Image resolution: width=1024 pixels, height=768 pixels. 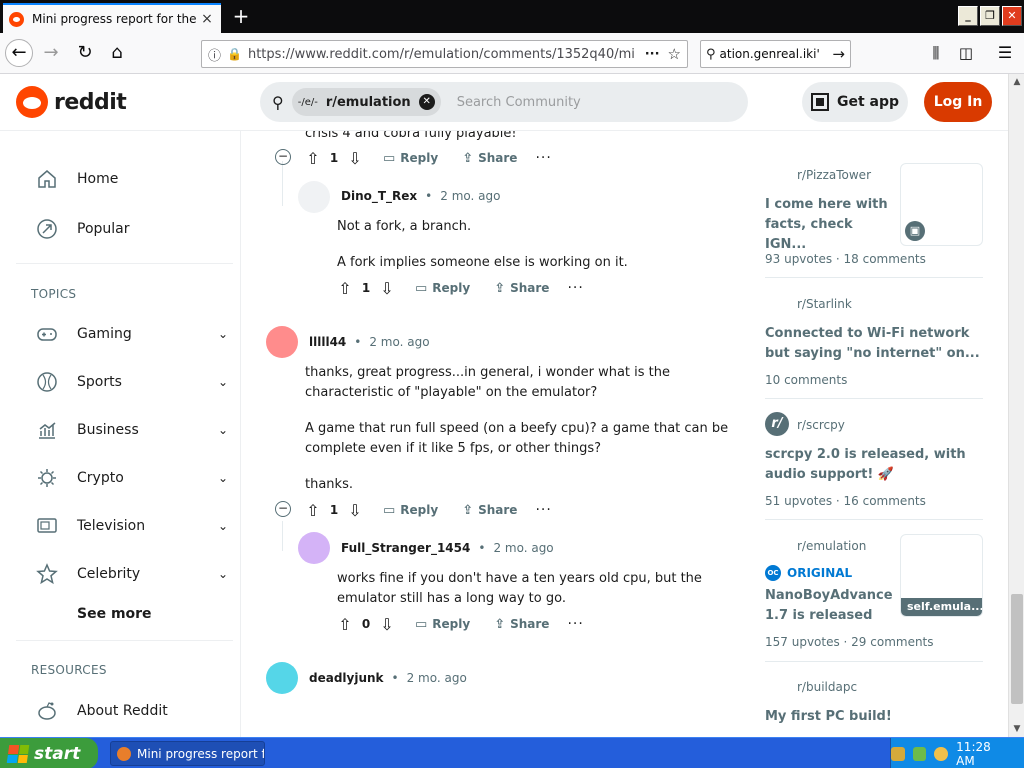 I want to click on comment-author: deadlyjunk, so click(x=346, y=678).